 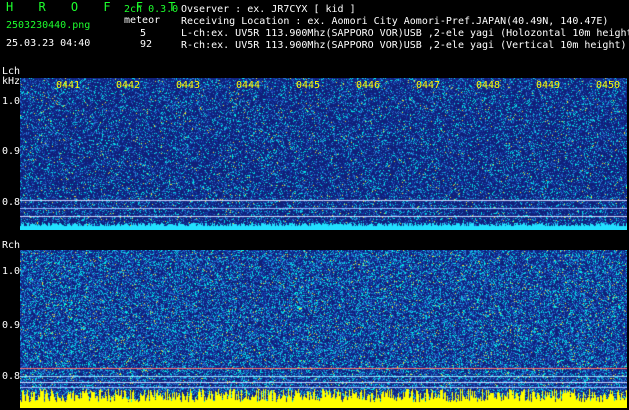 I want to click on meteor-count-rch: 92, so click(x=146, y=44).